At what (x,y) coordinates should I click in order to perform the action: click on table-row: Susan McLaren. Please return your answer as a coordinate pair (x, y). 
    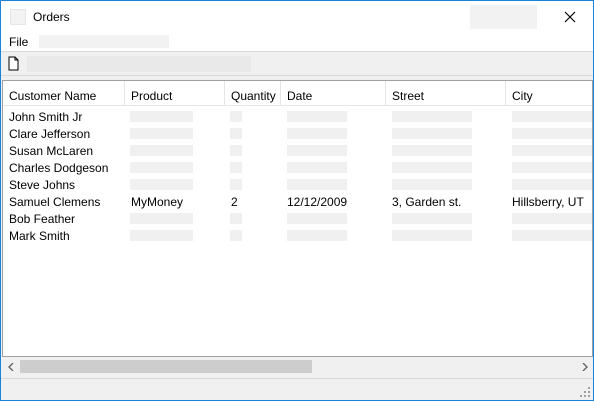
    Looking at the image, I should click on (297, 150).